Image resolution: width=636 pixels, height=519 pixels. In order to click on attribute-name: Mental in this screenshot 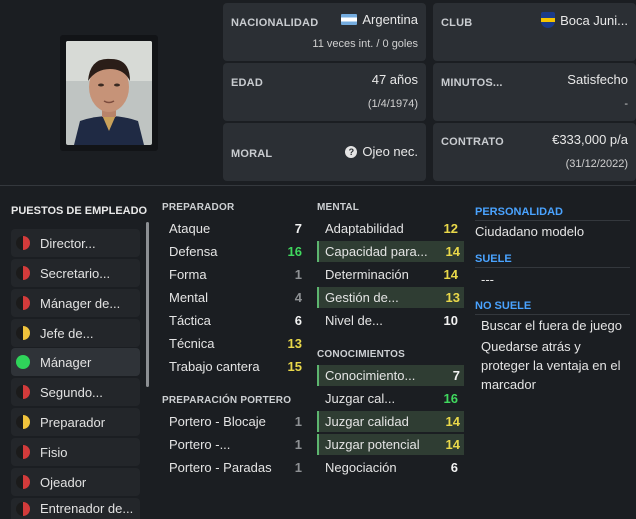, I will do `click(189, 297)`.